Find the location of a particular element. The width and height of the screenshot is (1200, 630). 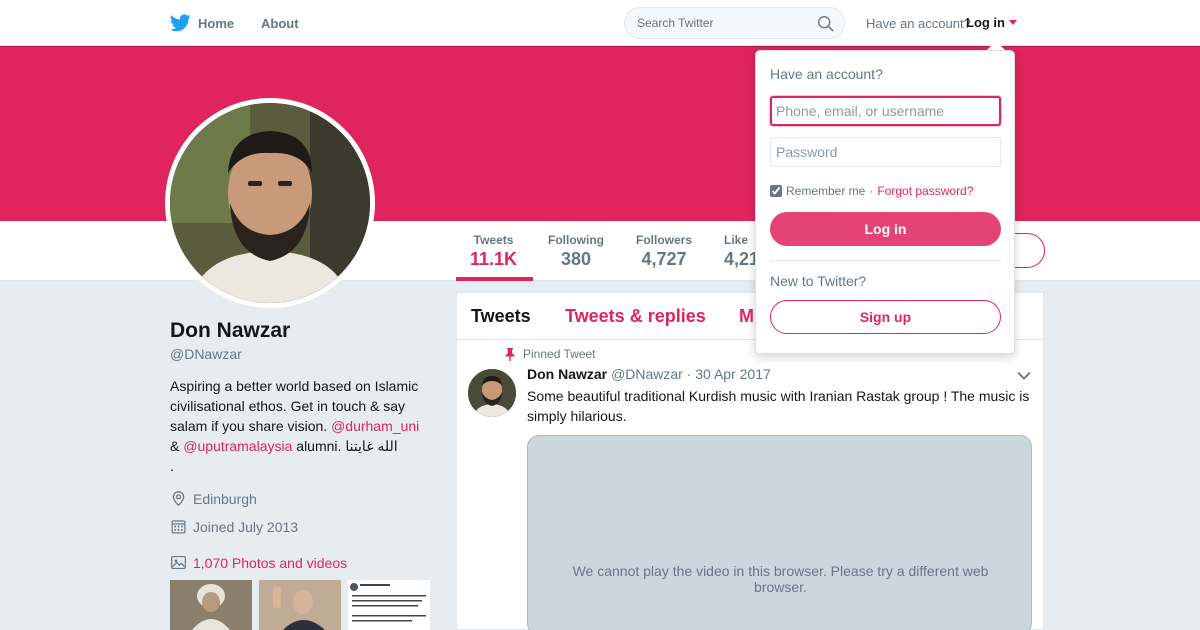

search-box is located at coordinates (734, 23).